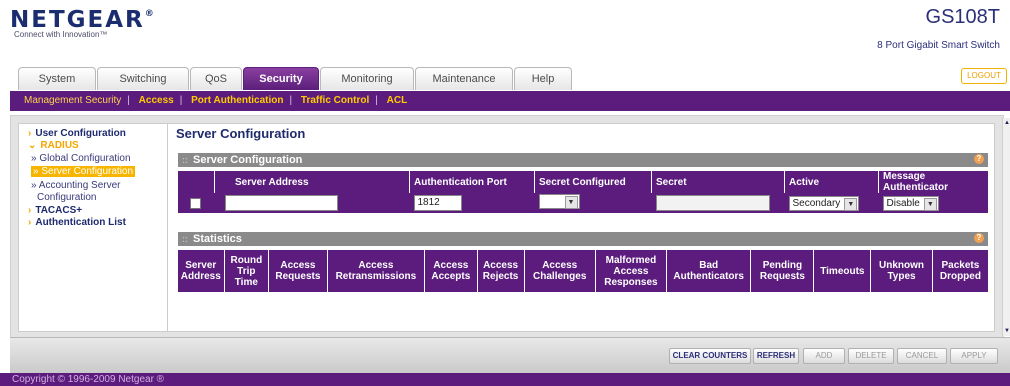  Describe the element at coordinates (281, 78) in the screenshot. I see `tab-security: Security` at that location.